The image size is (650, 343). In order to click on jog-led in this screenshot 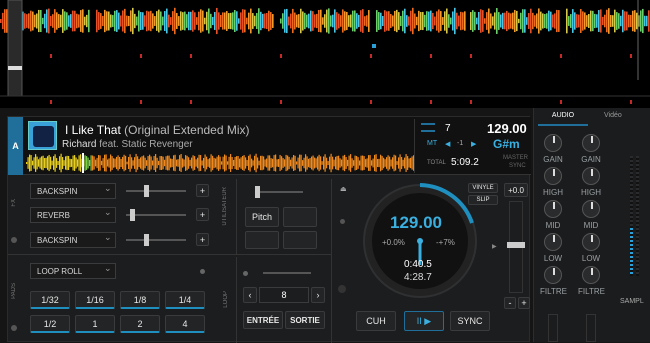, I will do `click(342, 221)`.